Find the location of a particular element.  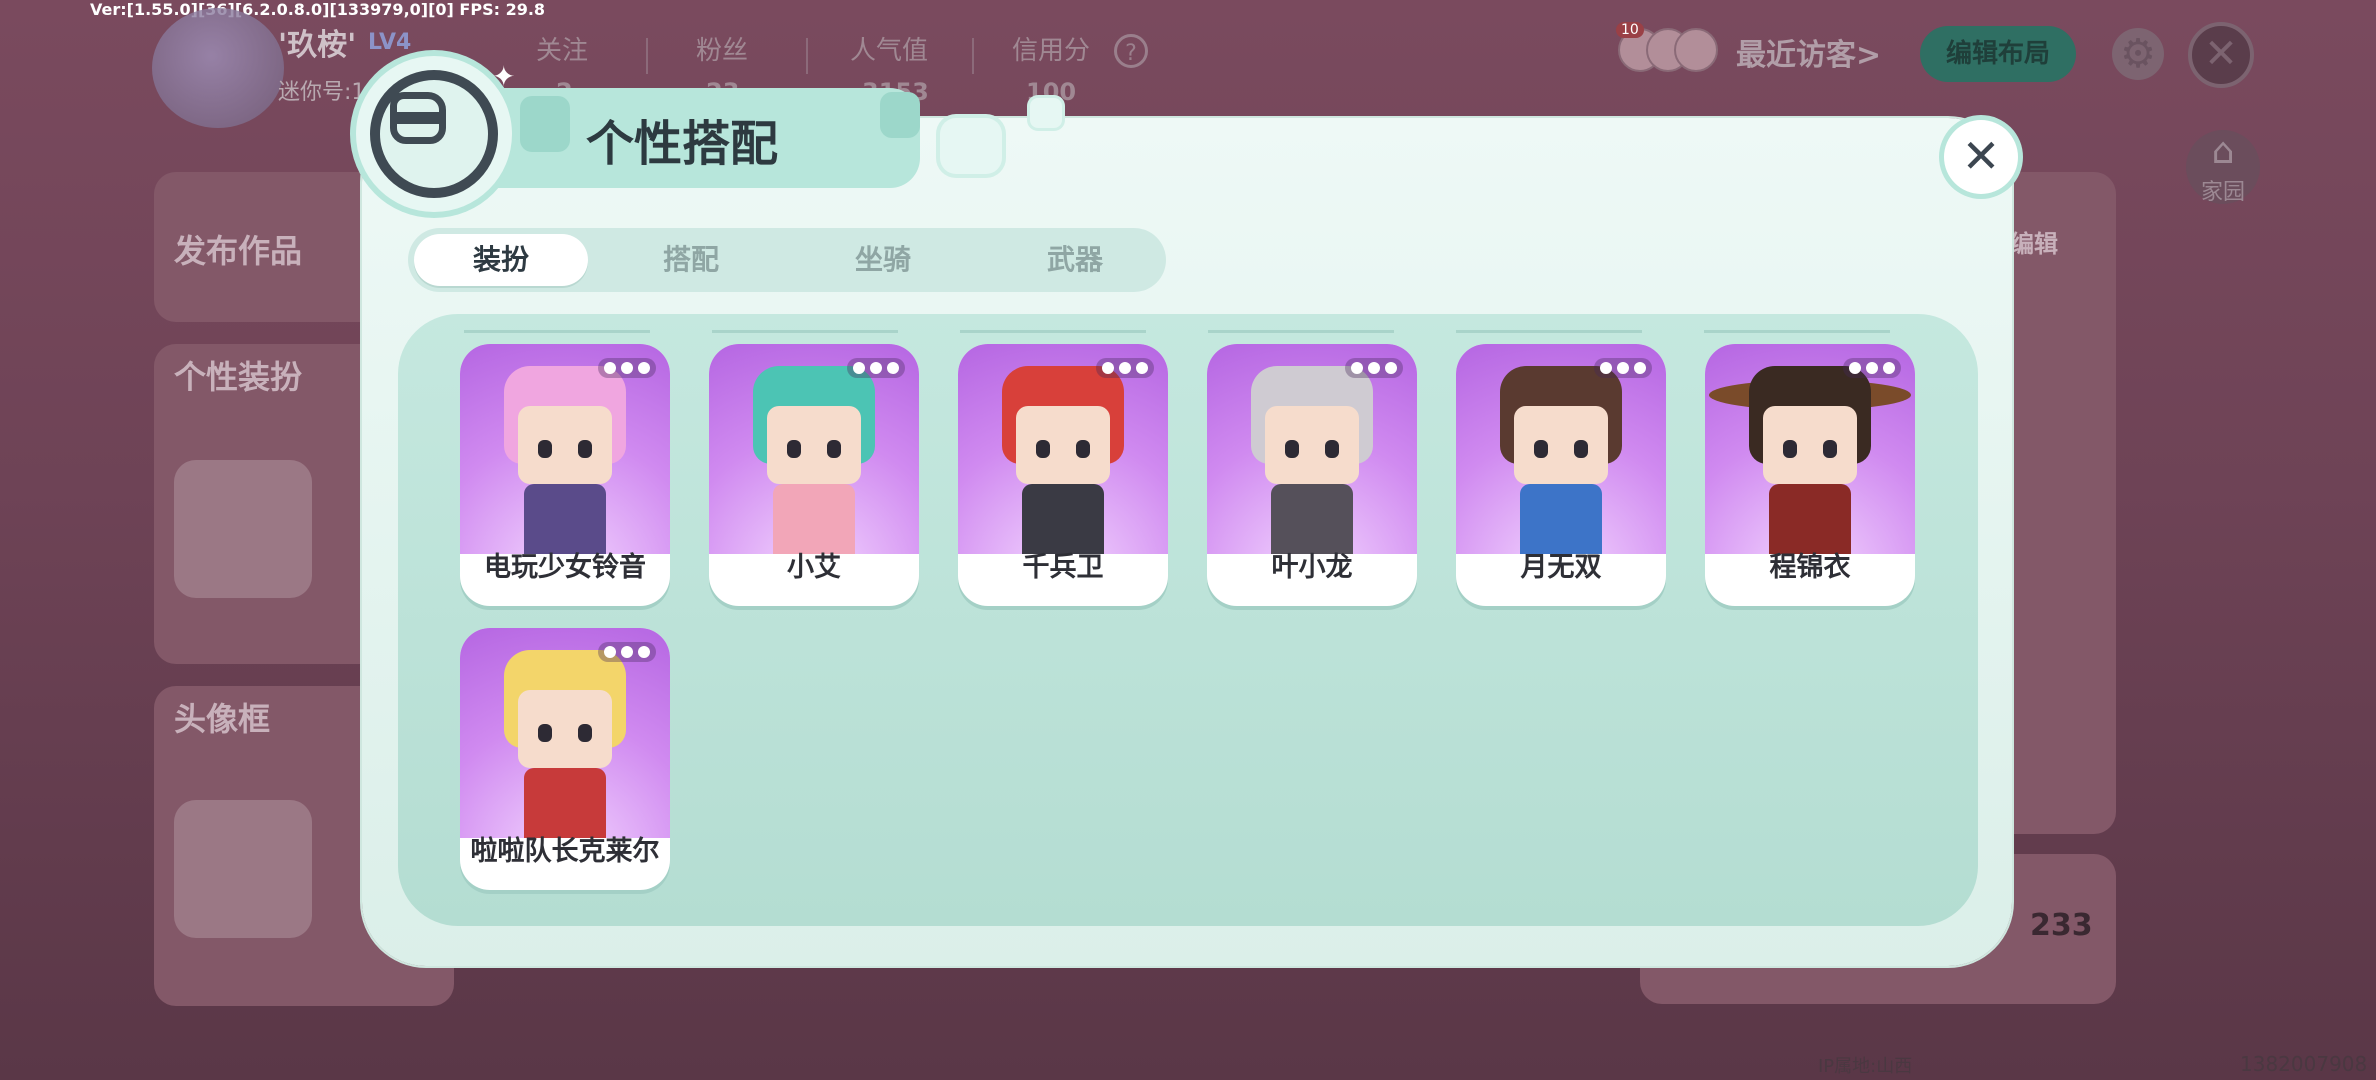

tab-costume: 装扮 is located at coordinates (501, 260).